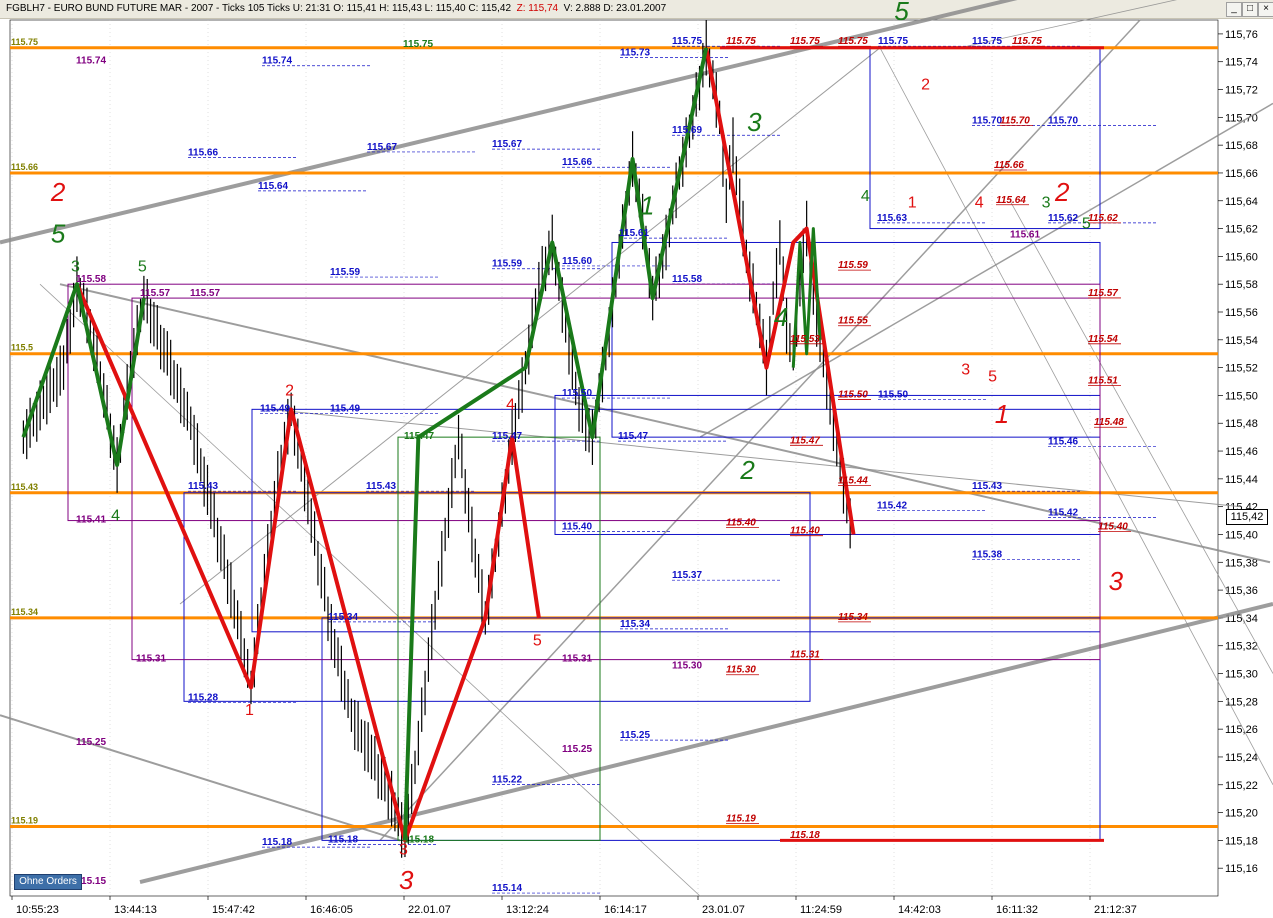 The height and width of the screenshot is (918, 1273). I want to click on blue-level-label: 115.49, so click(345, 408).